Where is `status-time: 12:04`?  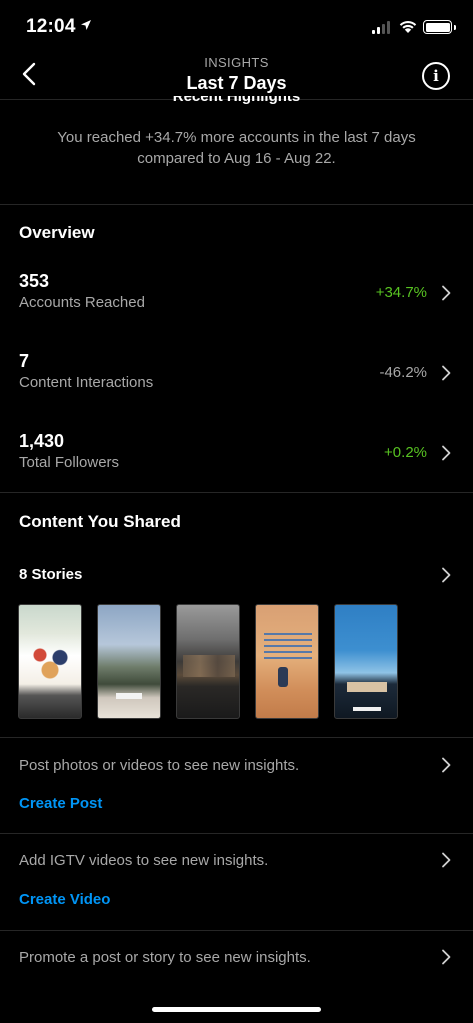 status-time: 12:04 is located at coordinates (51, 26).